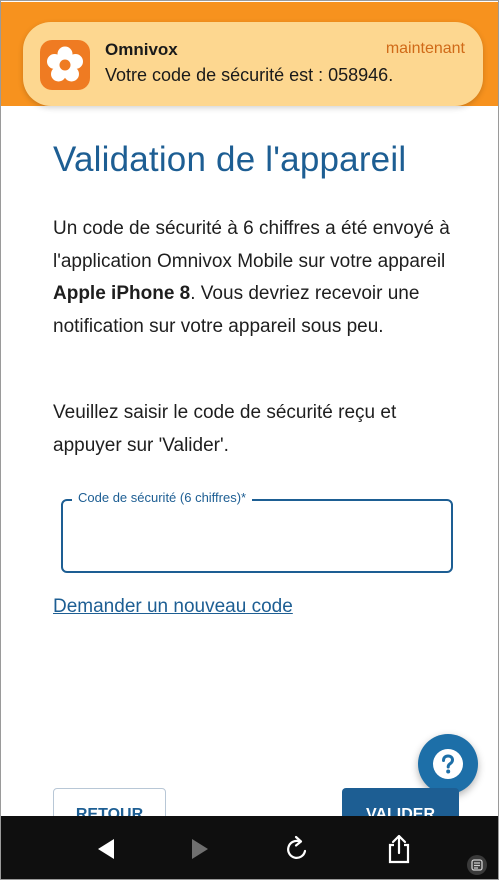 Image resolution: width=499 pixels, height=880 pixels. I want to click on request-new-code-link: Demander un nouveau code, so click(173, 607).